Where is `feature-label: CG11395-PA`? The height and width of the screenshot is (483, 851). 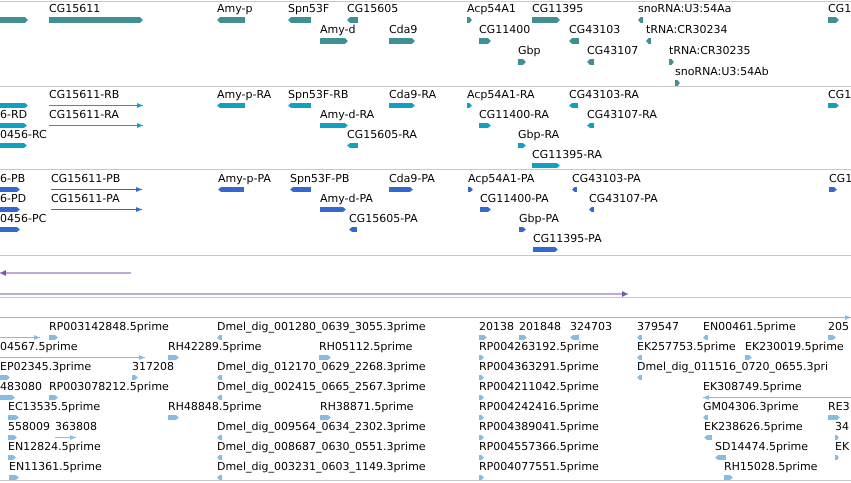 feature-label: CG11395-PA is located at coordinates (567, 238).